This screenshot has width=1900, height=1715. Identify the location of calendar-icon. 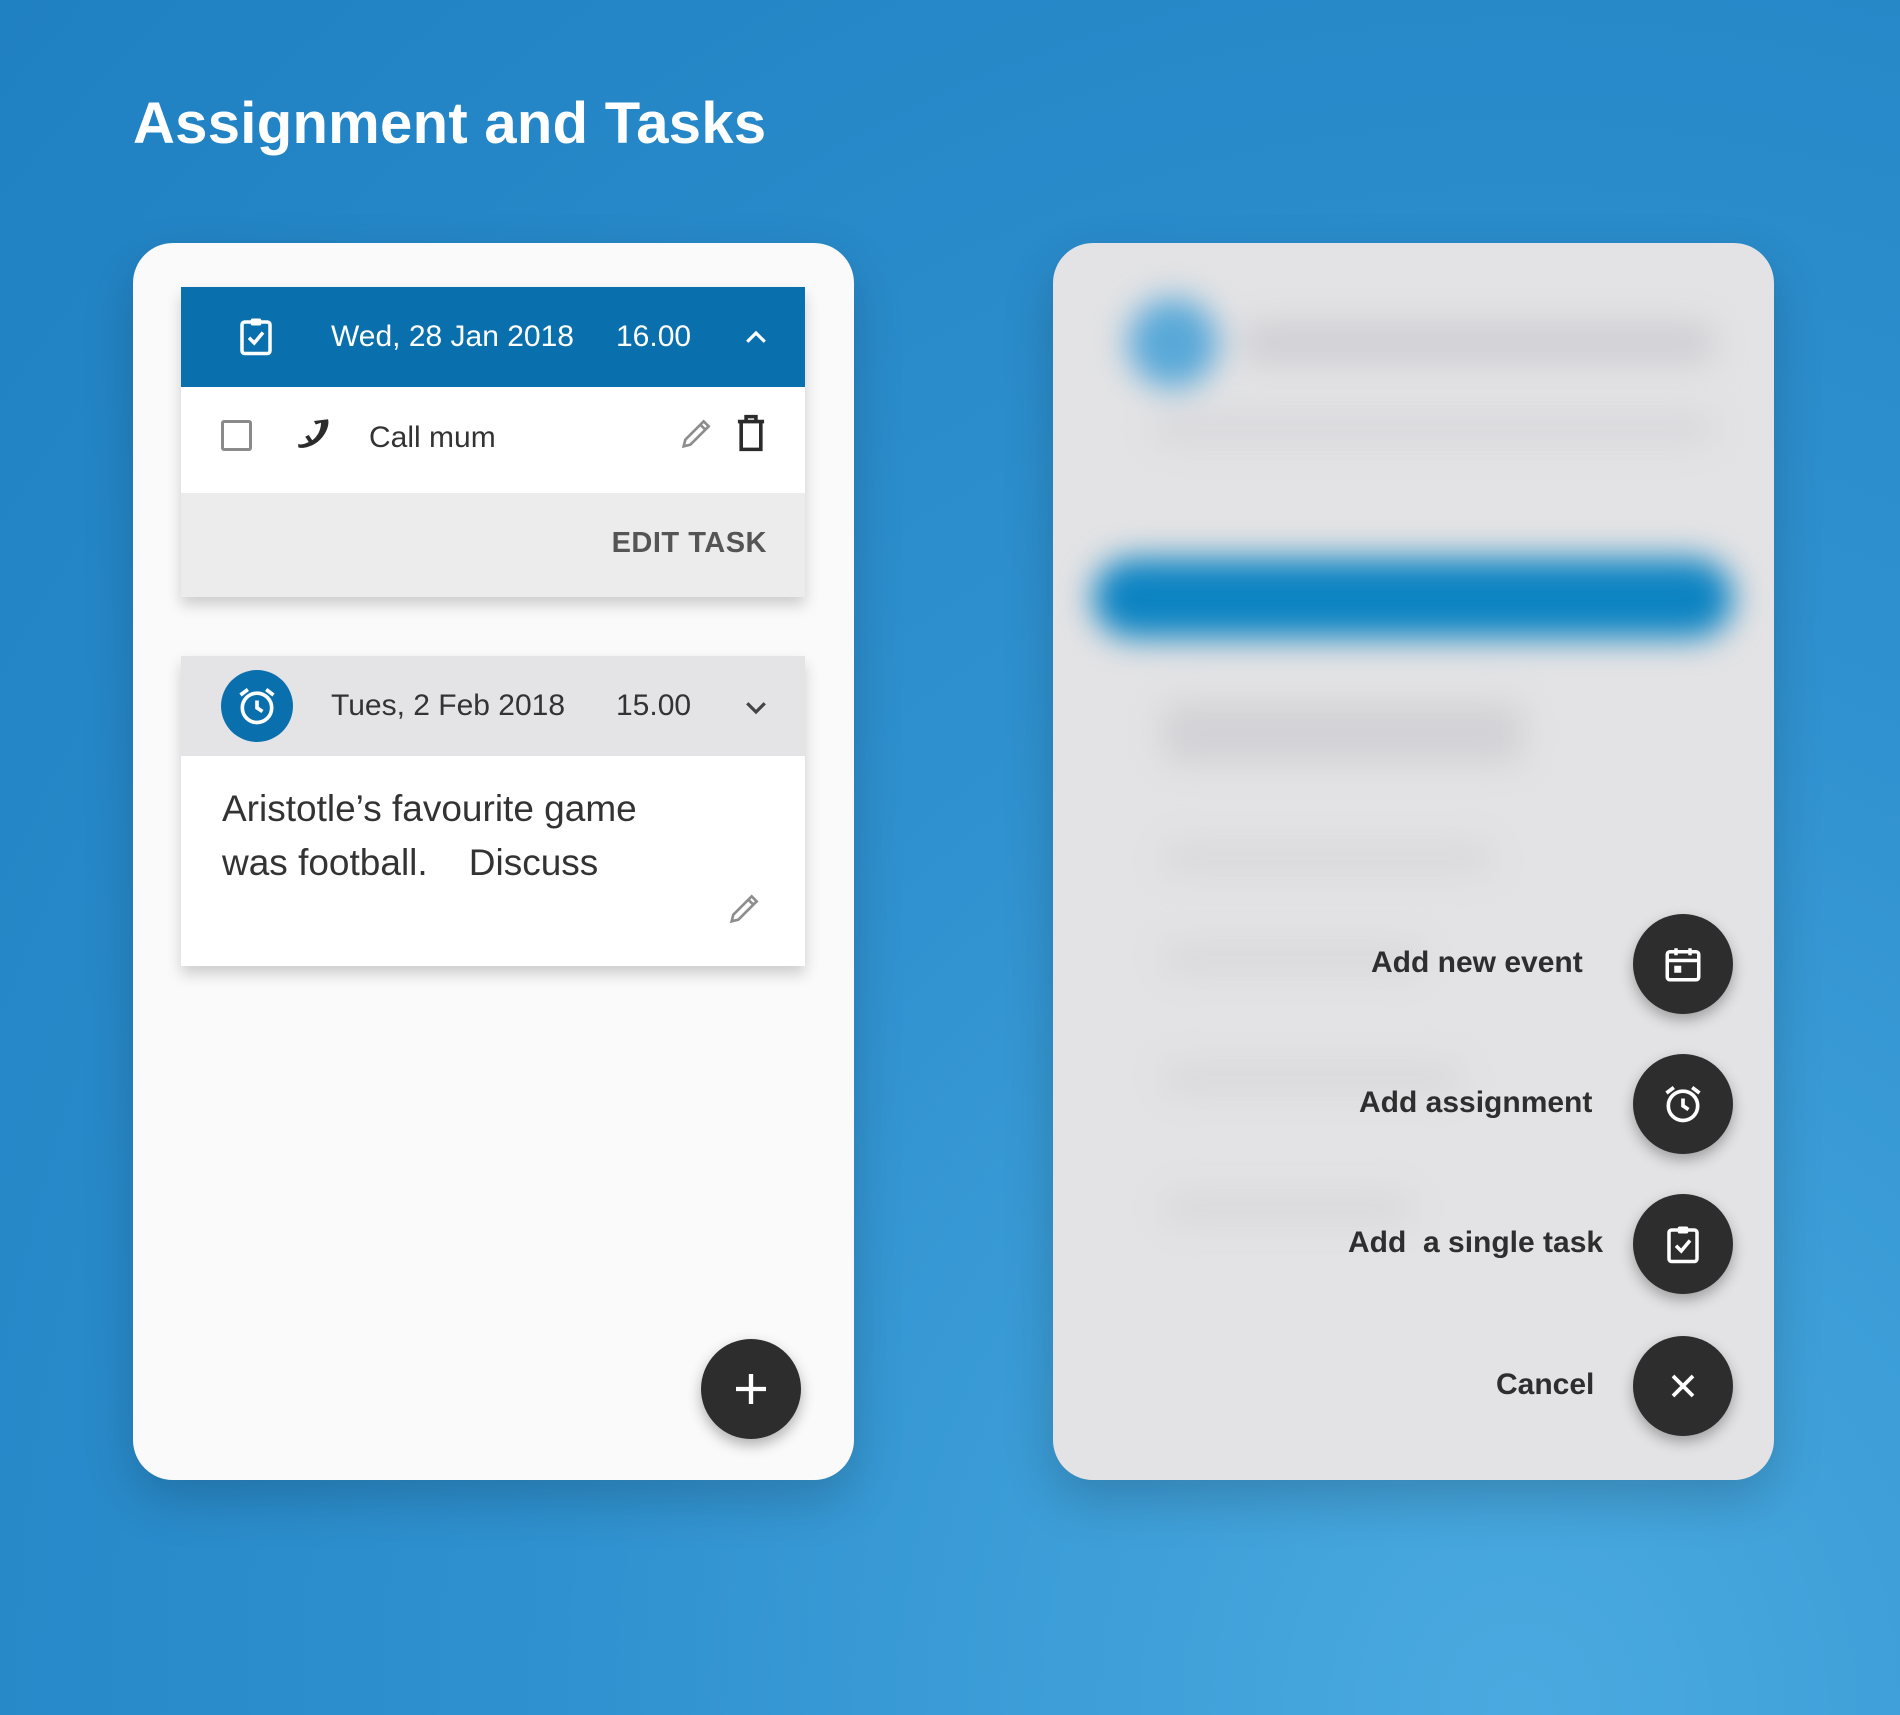
(1683, 965).